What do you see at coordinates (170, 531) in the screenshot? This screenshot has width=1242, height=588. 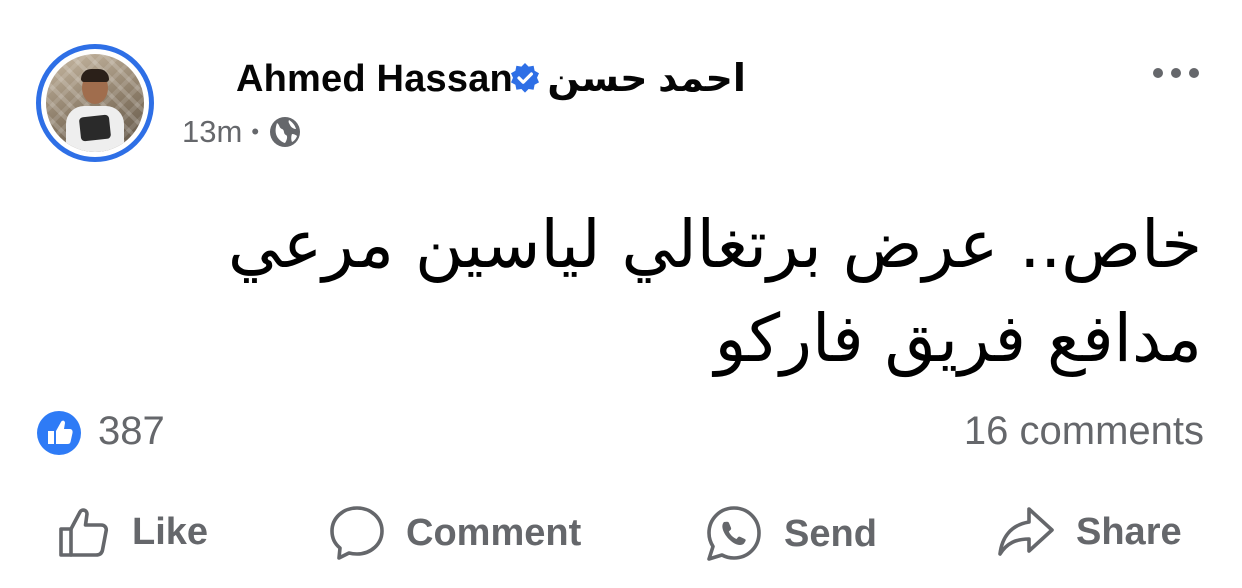 I see `like-label: Like` at bounding box center [170, 531].